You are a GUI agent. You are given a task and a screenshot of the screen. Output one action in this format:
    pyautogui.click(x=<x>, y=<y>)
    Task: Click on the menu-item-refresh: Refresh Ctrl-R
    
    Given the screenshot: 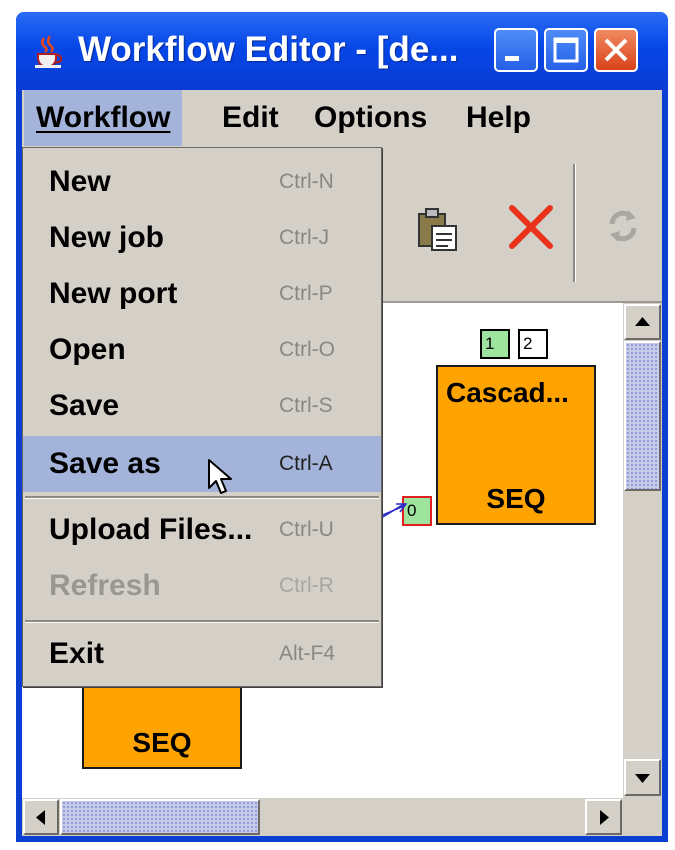 What is the action you would take?
    pyautogui.click(x=202, y=586)
    